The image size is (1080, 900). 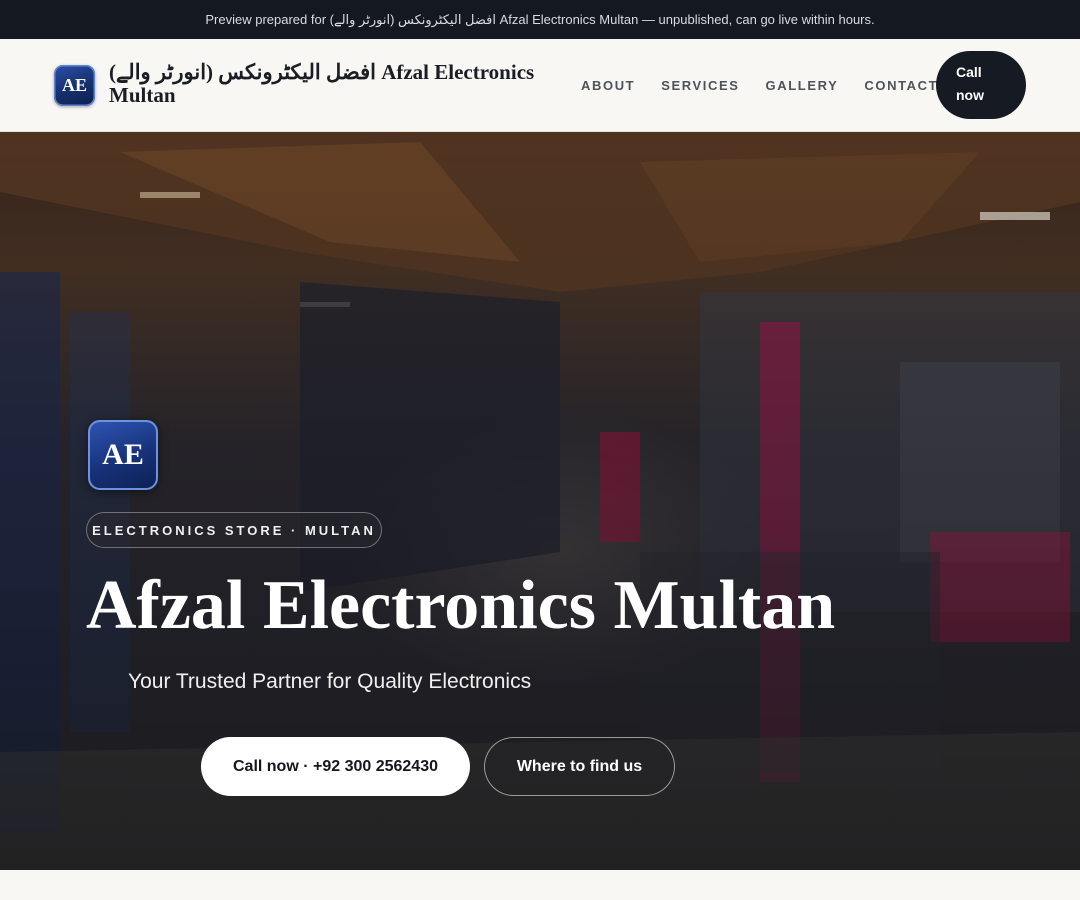 I want to click on hero-eyebrow-pill: ELECTRONICS STORE · MULTAN, so click(x=234, y=530).